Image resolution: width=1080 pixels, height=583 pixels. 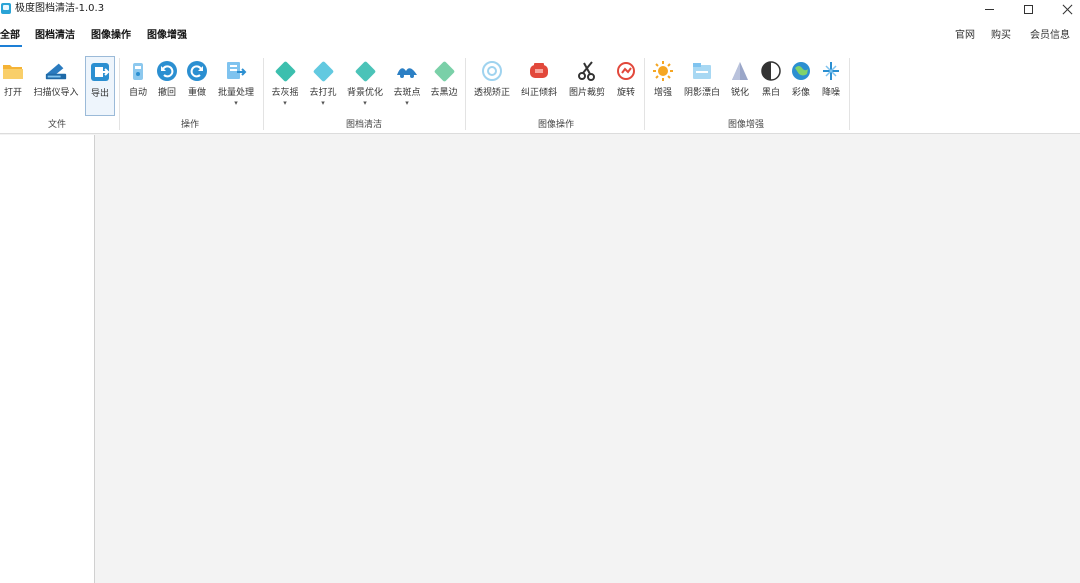 What do you see at coordinates (13, 71) in the screenshot?
I see `open-folder-icon` at bounding box center [13, 71].